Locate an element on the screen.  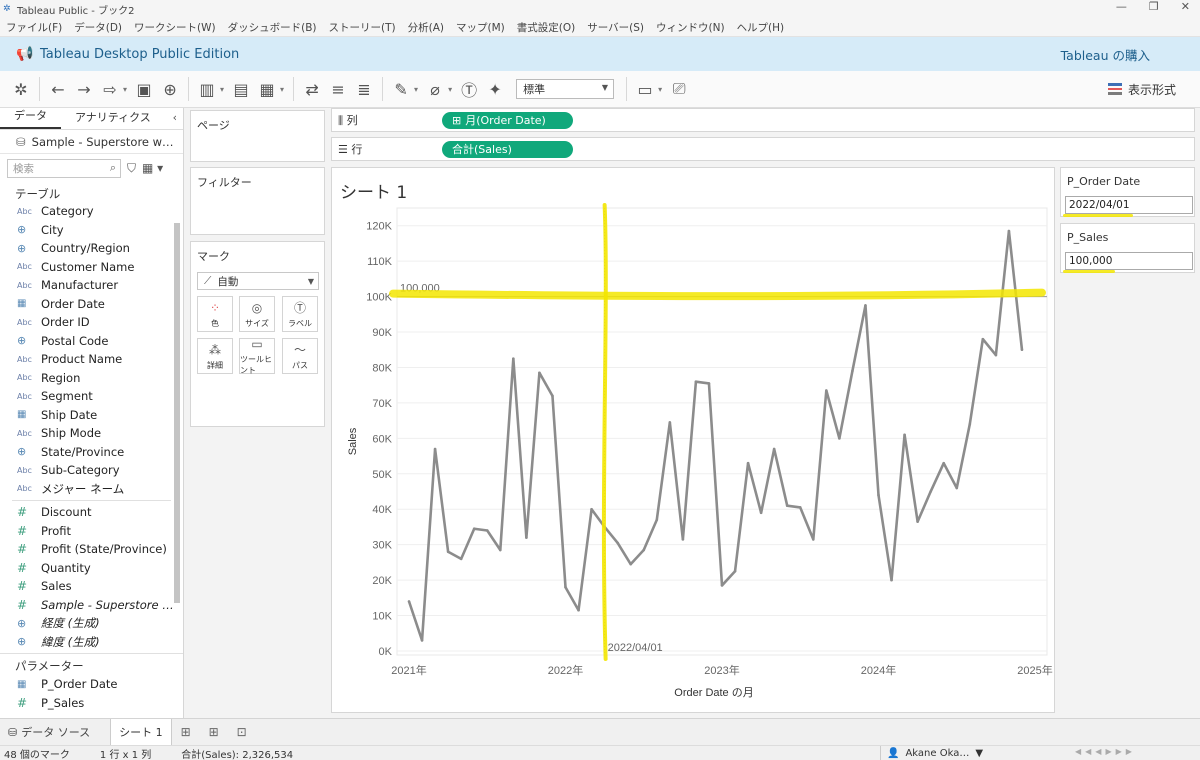
show-cards-dropdown-icon: ▾ is located at coordinates (660, 89).